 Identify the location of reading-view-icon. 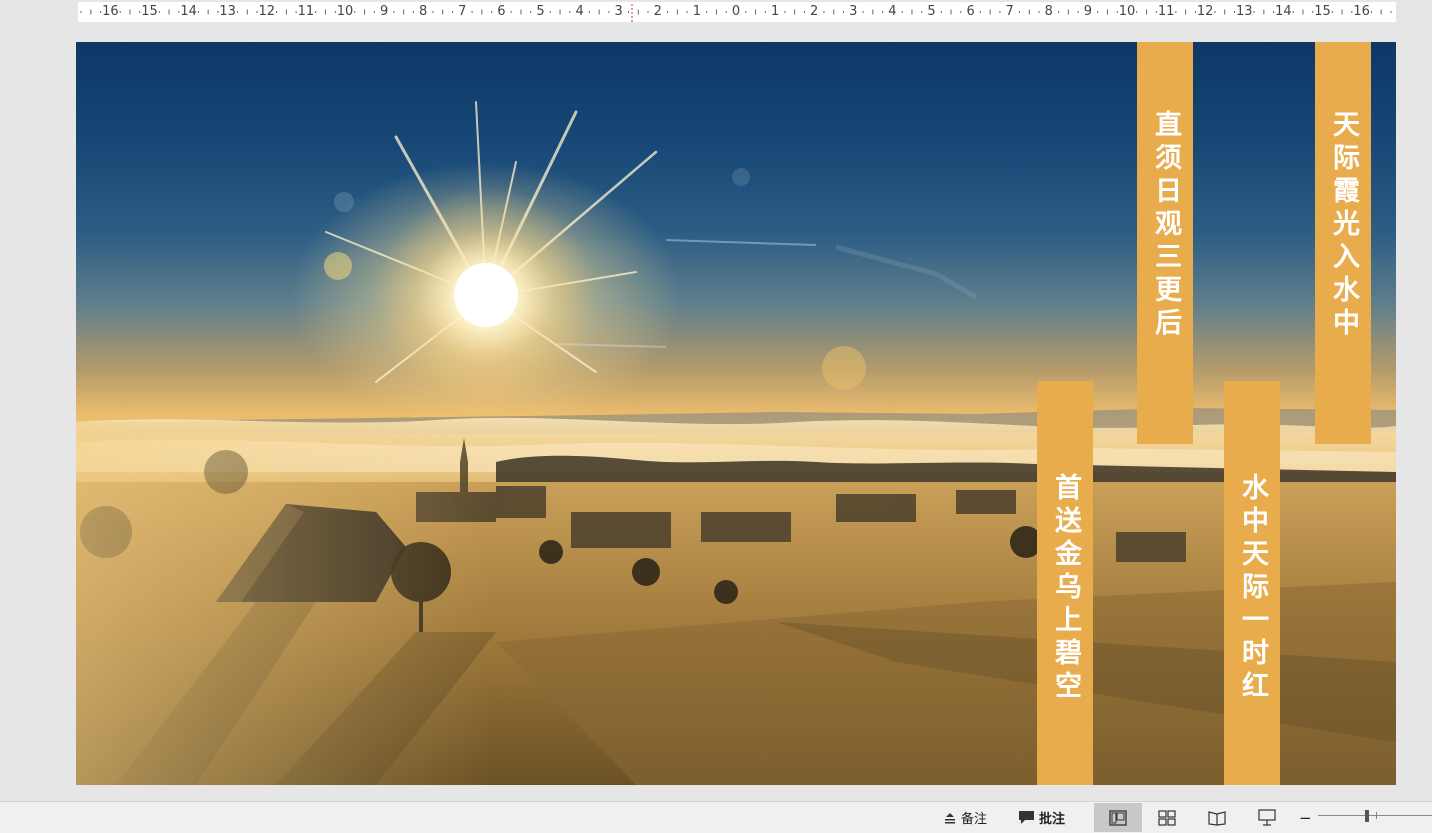
(1217, 818).